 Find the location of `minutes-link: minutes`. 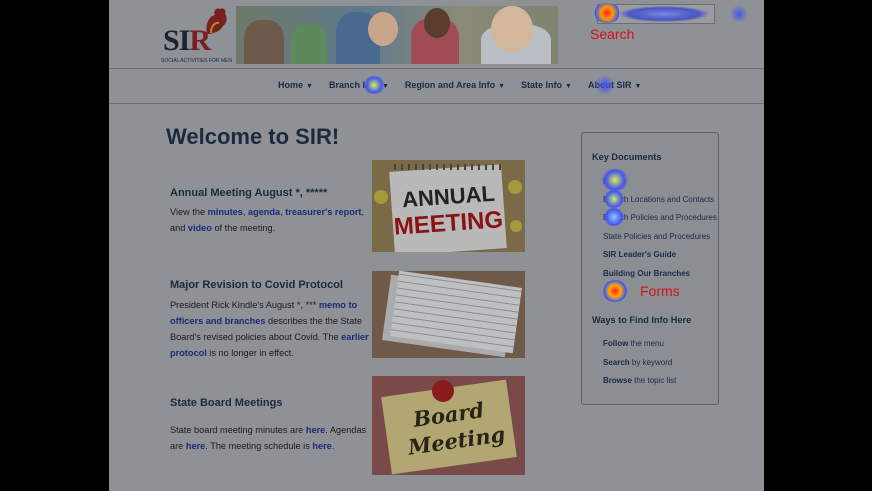

minutes-link: minutes is located at coordinates (225, 212).